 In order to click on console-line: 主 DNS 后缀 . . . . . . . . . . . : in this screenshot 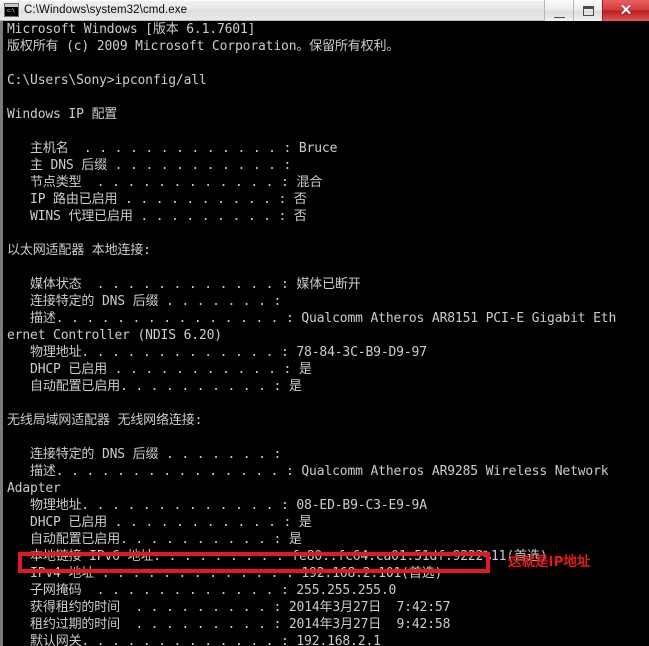, I will do `click(149, 165)`.